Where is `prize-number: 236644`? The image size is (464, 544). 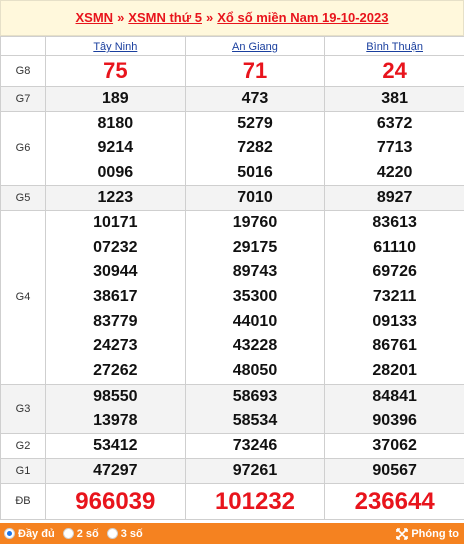
prize-number: 236644 is located at coordinates (394, 501).